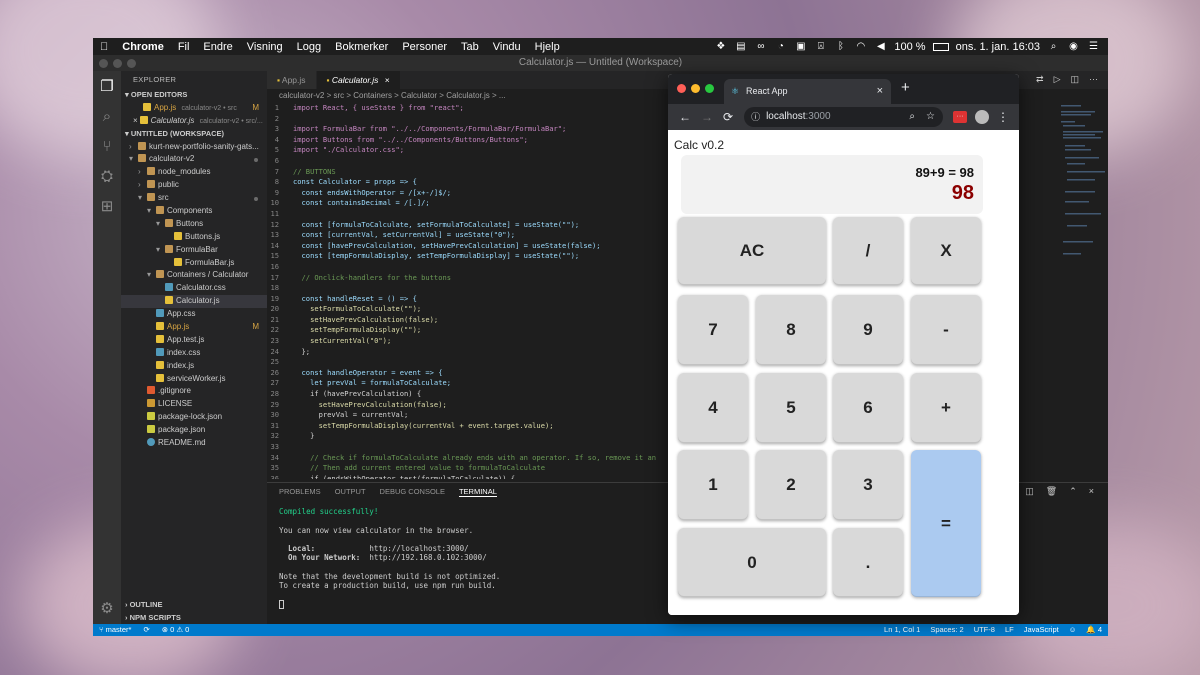  I want to click on code-line: 9 const endsWithOperator = /[x+-/]$/;, so click(467, 193).